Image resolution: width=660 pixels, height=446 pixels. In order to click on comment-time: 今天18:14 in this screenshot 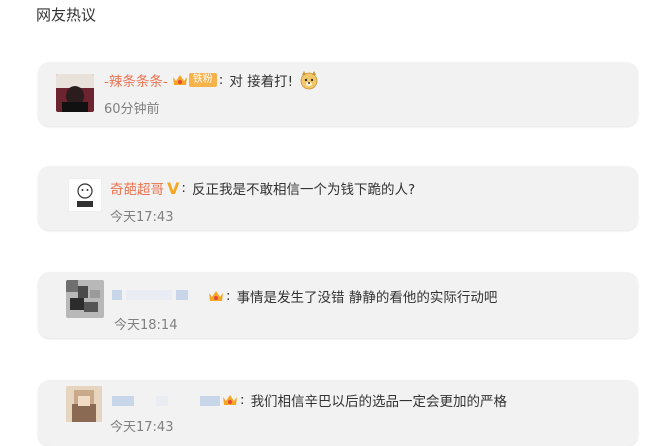, I will do `click(146, 325)`.